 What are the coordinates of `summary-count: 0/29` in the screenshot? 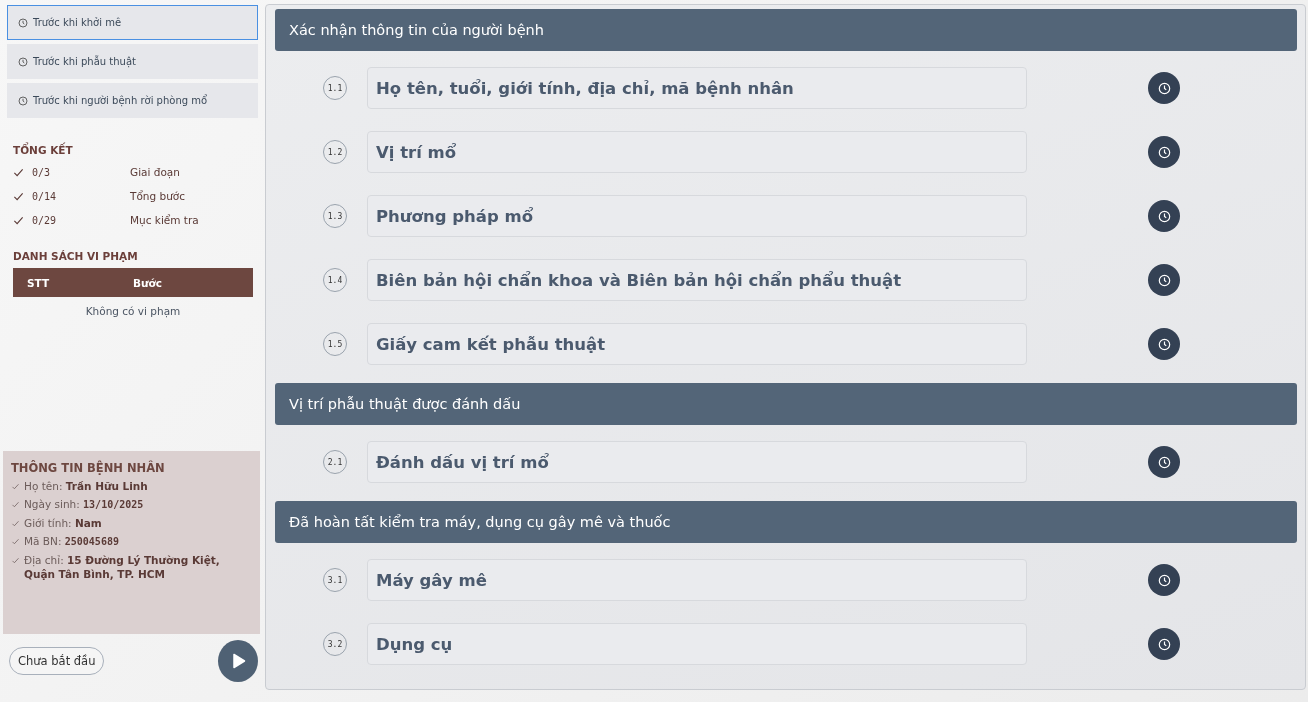 It's located at (45, 220).